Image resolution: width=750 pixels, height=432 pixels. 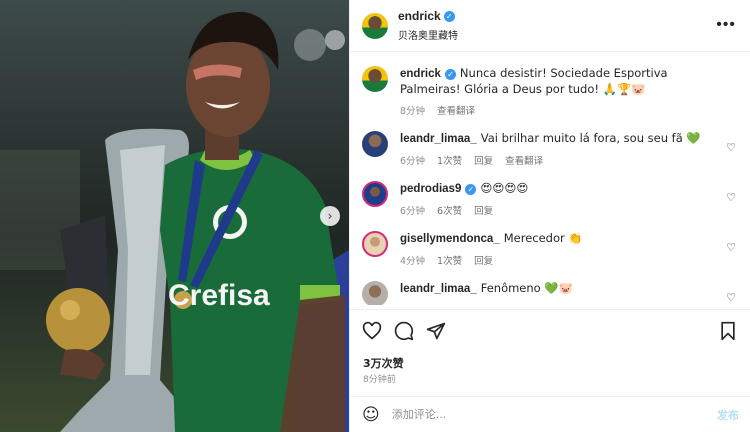 What do you see at coordinates (550, 26) in the screenshot?
I see `post-header: endrick ✓ 贝洛奥里藏特 •••` at bounding box center [550, 26].